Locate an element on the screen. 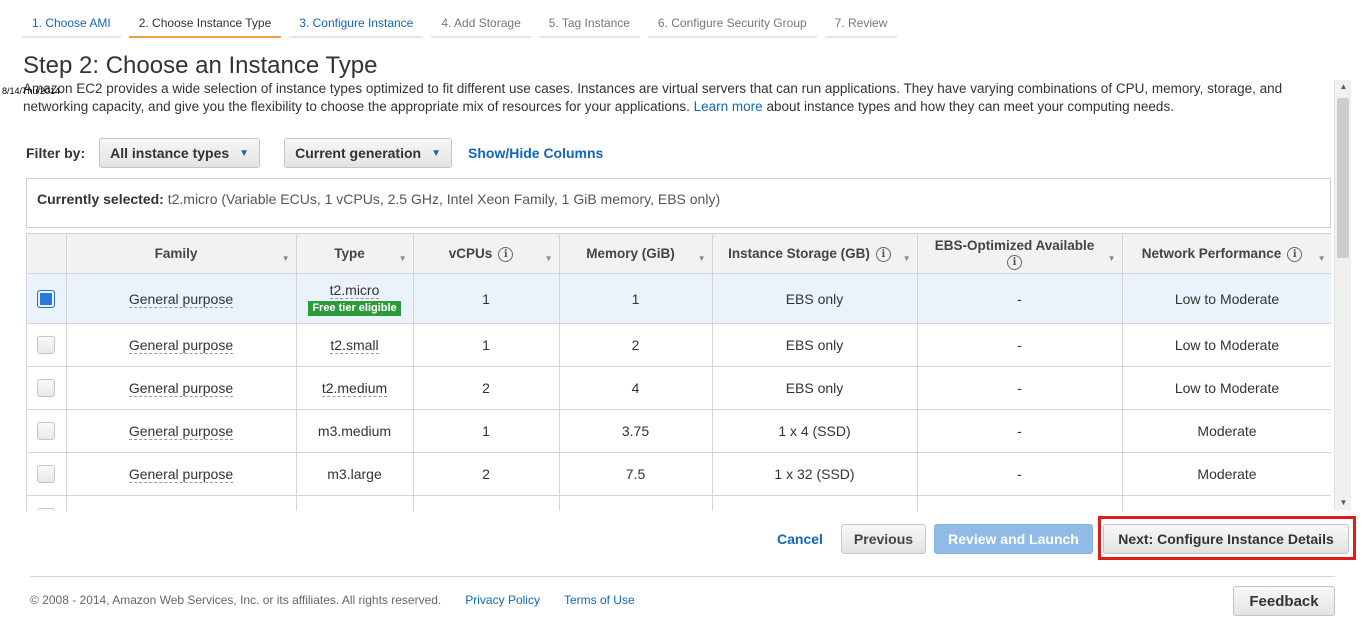 Image resolution: width=1364 pixels, height=623 pixels. storage-cell: EBS only is located at coordinates (815, 345).